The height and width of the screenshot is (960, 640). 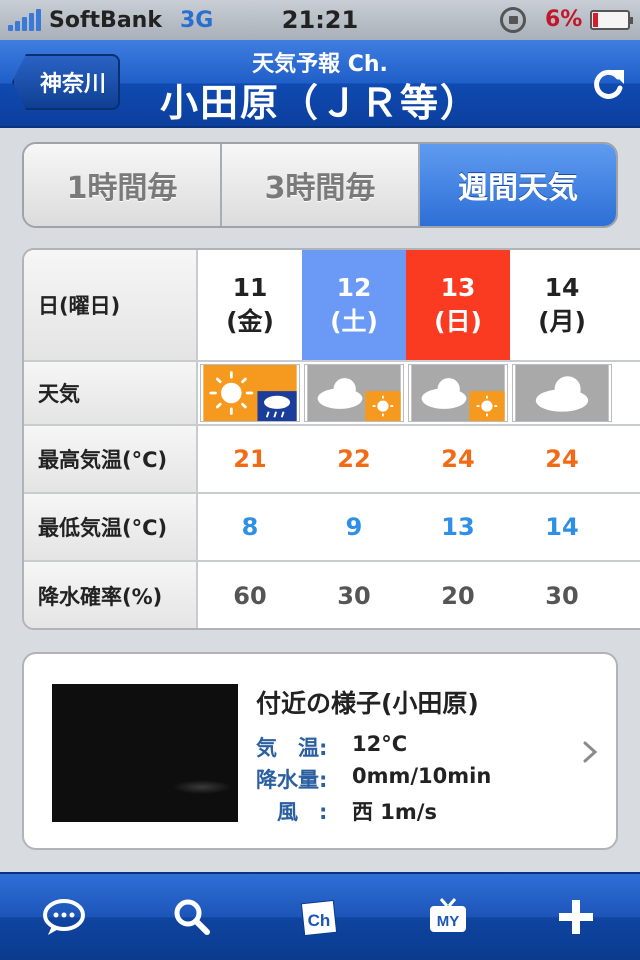 I want to click on info-label: 風 :, so click(x=292, y=812).